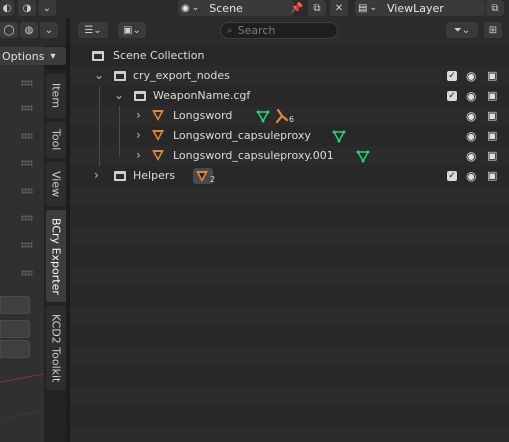 Image resolution: width=509 pixels, height=442 pixels. I want to click on modifier-count-badge: 6, so click(292, 119).